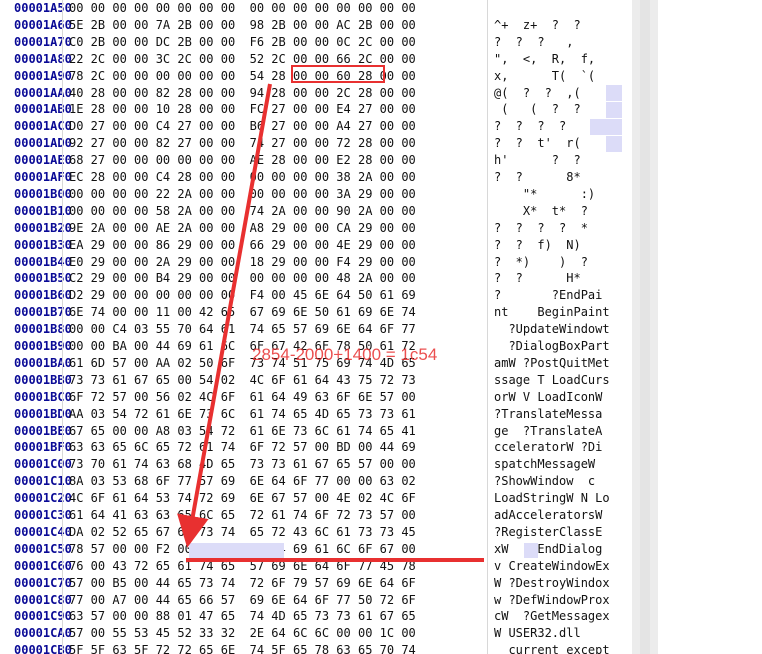 The height and width of the screenshot is (654, 762). What do you see at coordinates (537, 109) in the screenshot?
I see `row-ascii: ( ( ? ?` at bounding box center [537, 109].